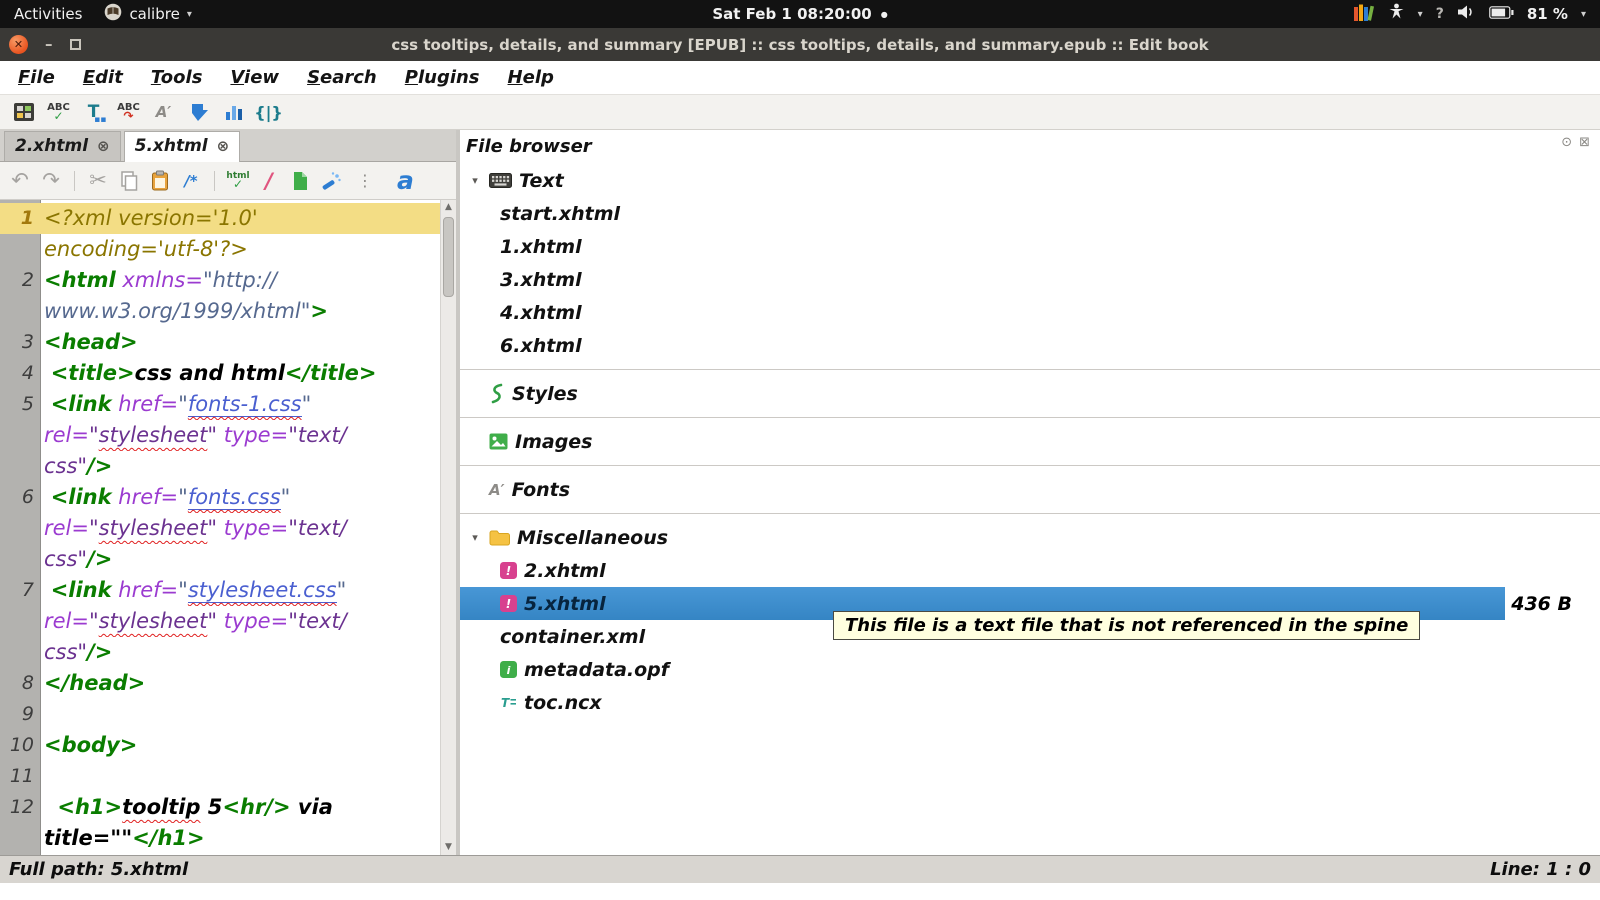 The width and height of the screenshot is (1600, 900). I want to click on accessibility-icon, so click(1396, 14).